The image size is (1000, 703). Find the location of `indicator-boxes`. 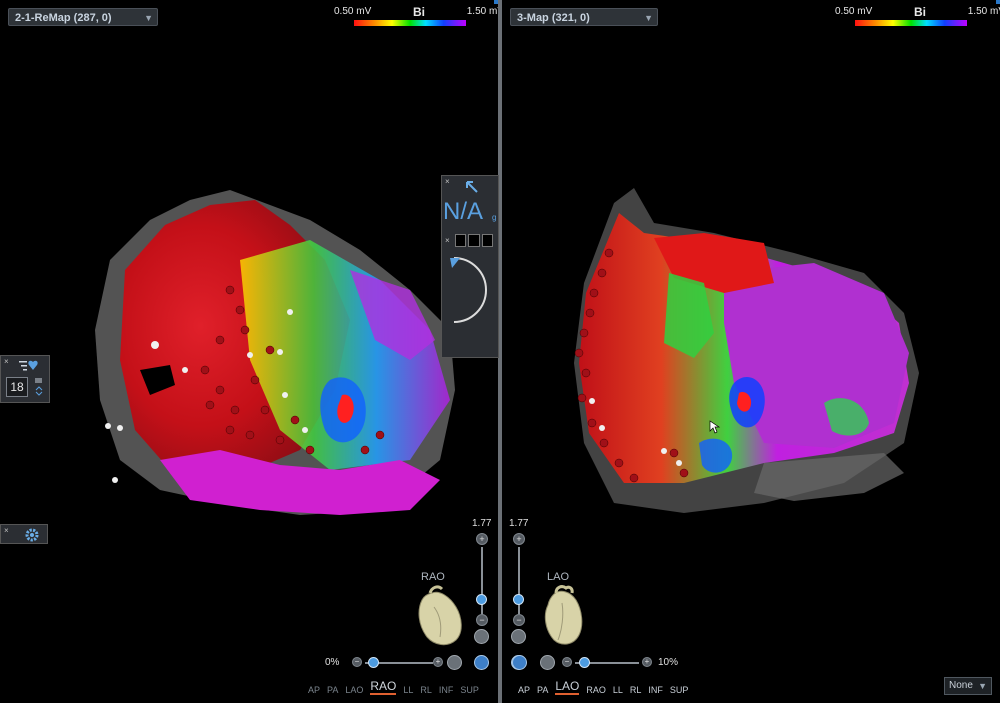

indicator-boxes is located at coordinates (474, 240).